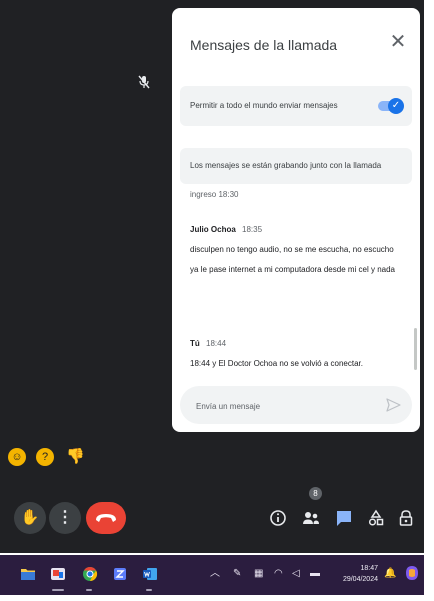 This screenshot has height=601, width=434. What do you see at coordinates (315, 574) in the screenshot?
I see `battery-icon: ▬` at bounding box center [315, 574].